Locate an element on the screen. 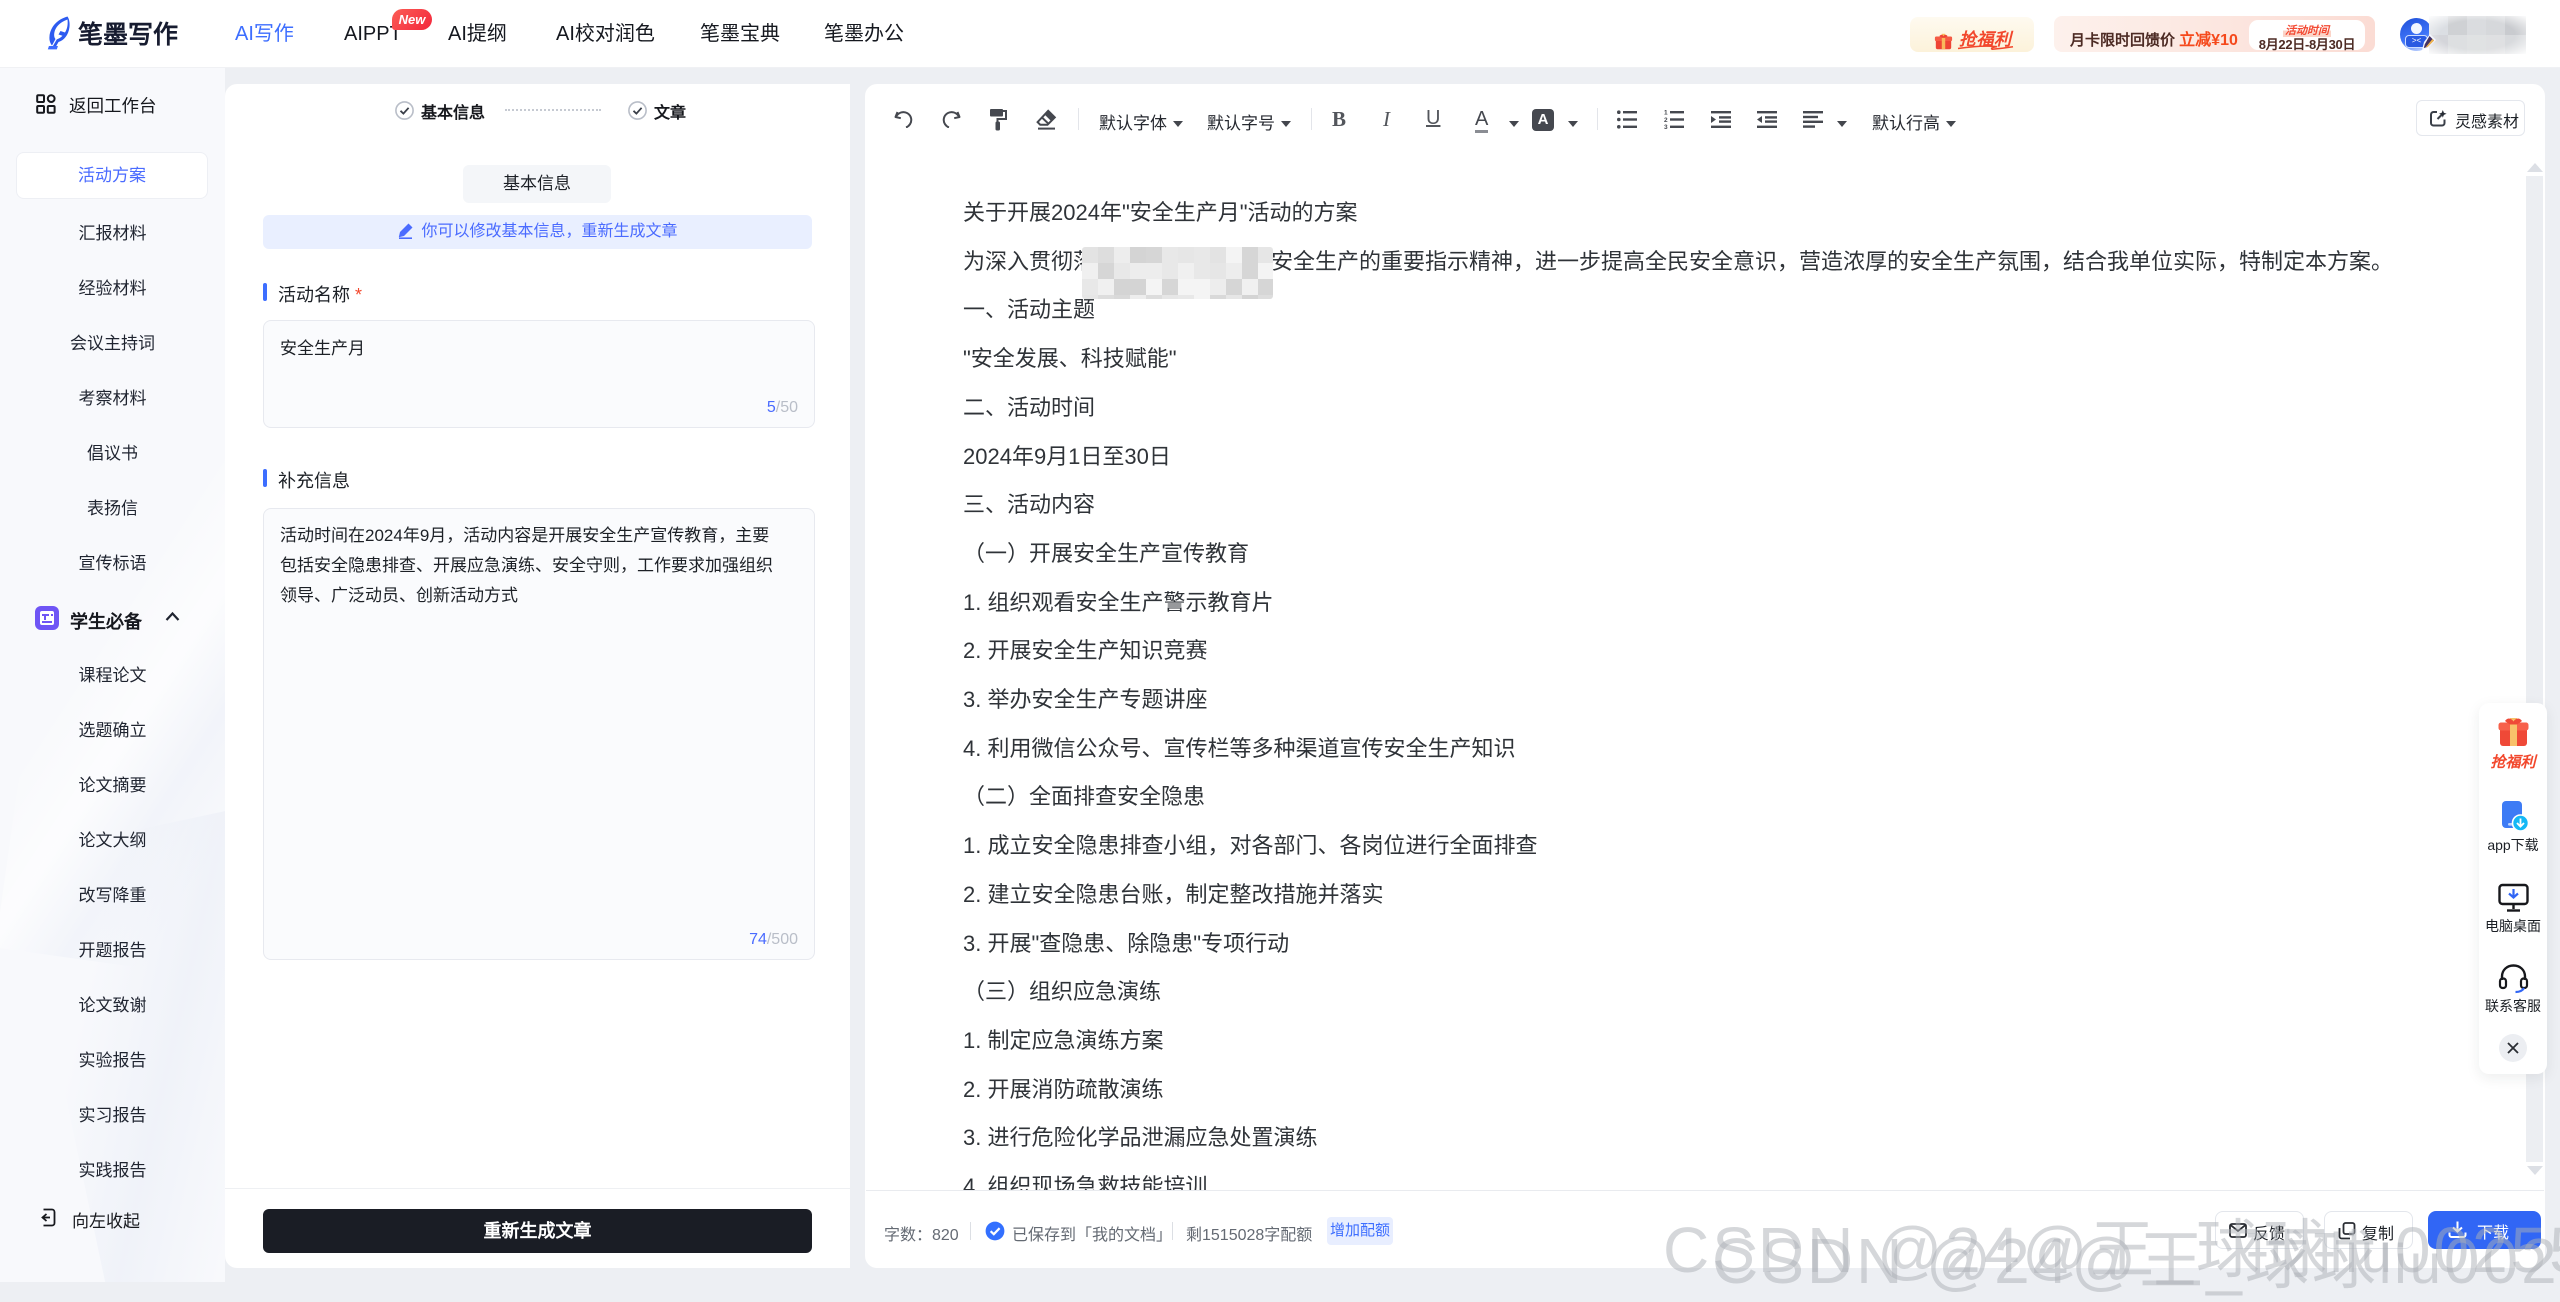  svg-text: 3 is located at coordinates (1666, 126).